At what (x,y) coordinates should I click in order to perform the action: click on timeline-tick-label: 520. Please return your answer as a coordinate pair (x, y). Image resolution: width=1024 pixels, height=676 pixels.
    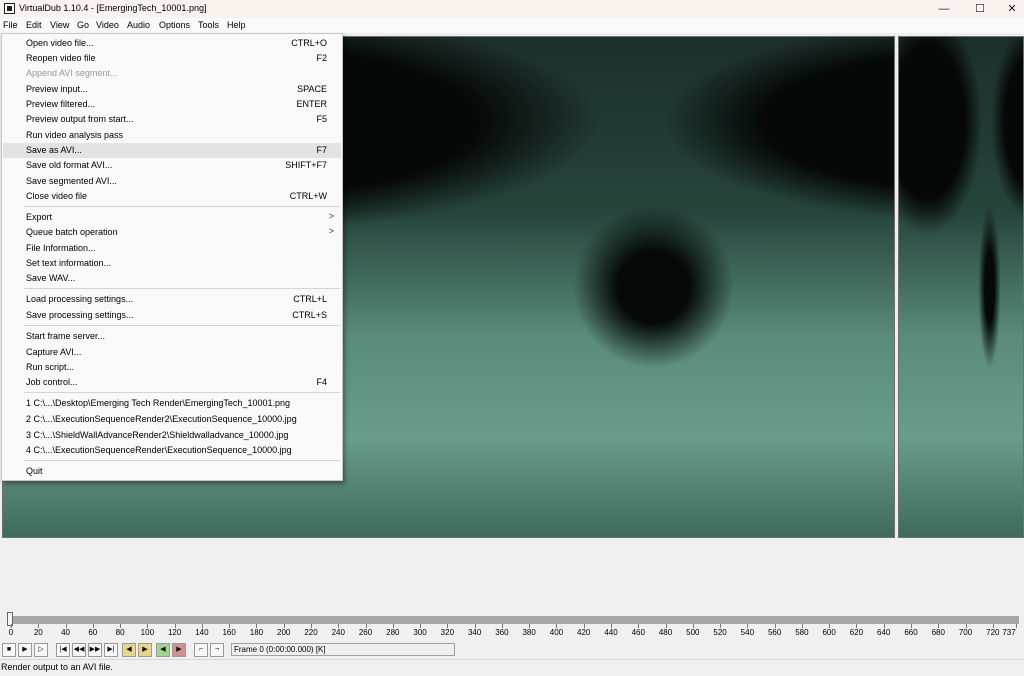
    Looking at the image, I should click on (720, 632).